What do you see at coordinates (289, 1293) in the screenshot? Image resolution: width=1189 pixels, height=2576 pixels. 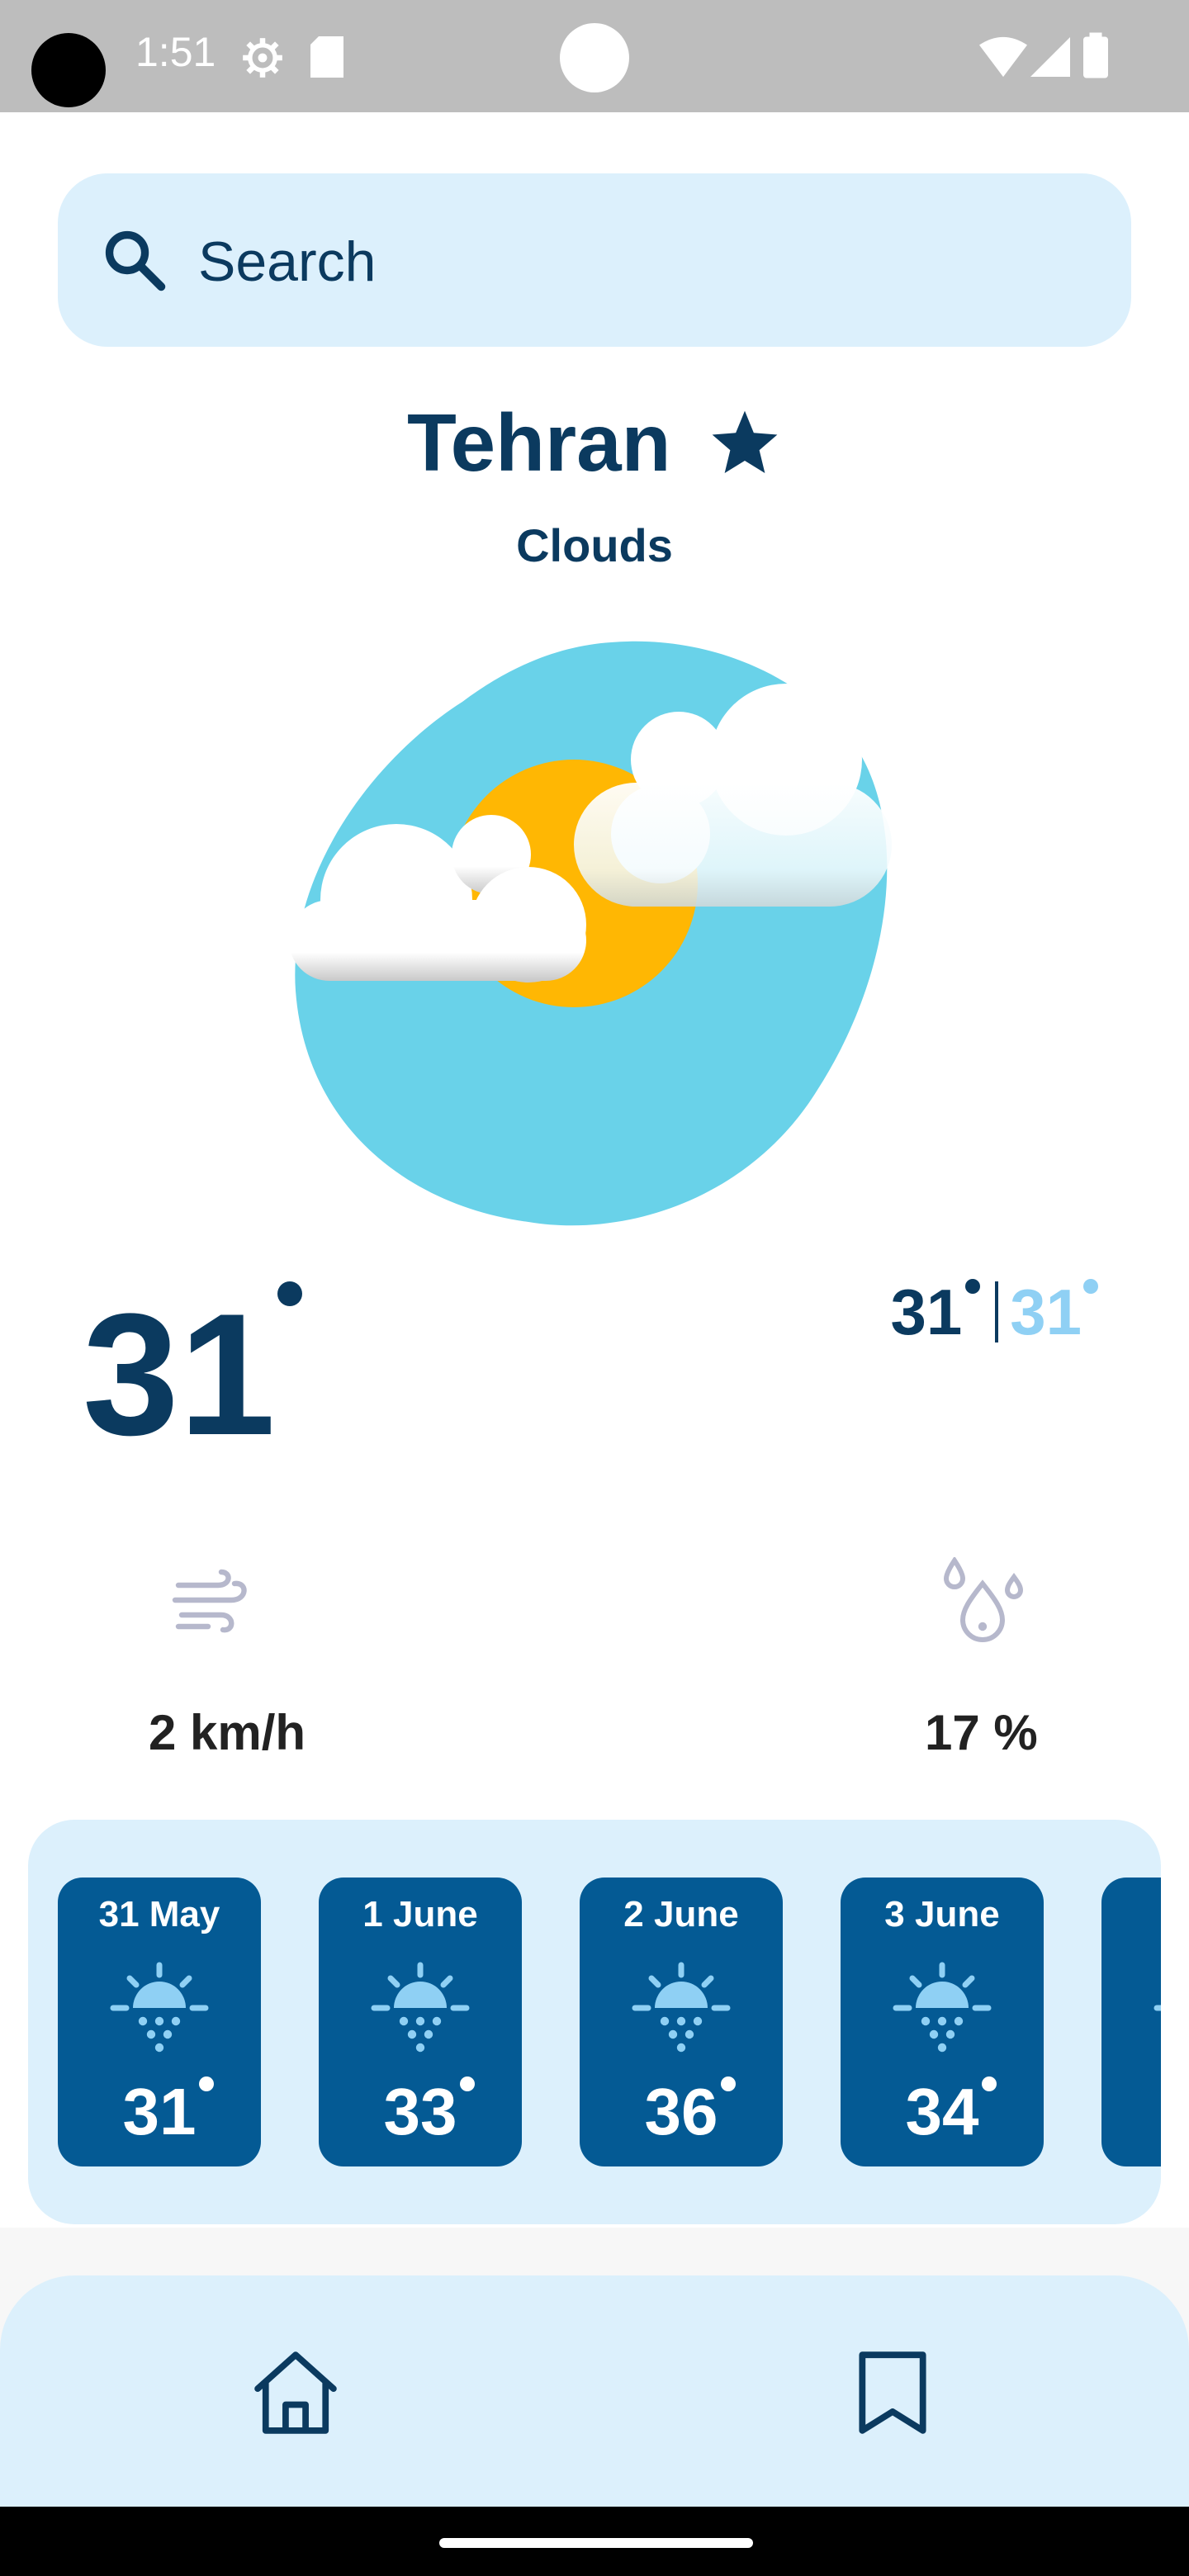 I see `degree-mark` at bounding box center [289, 1293].